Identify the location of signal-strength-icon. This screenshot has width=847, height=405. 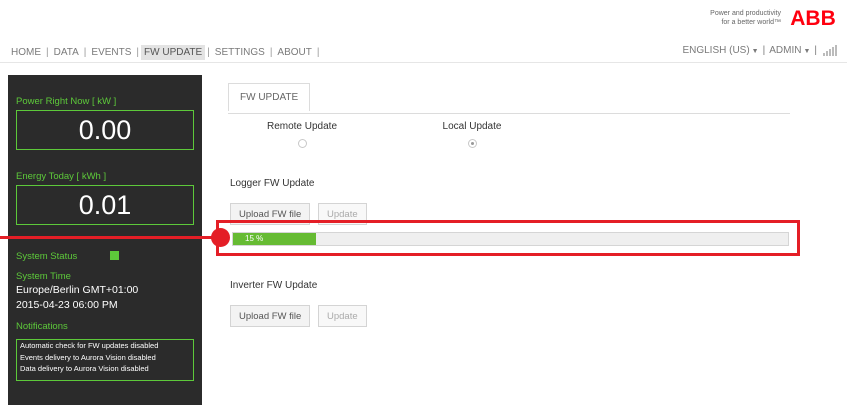
(830, 50).